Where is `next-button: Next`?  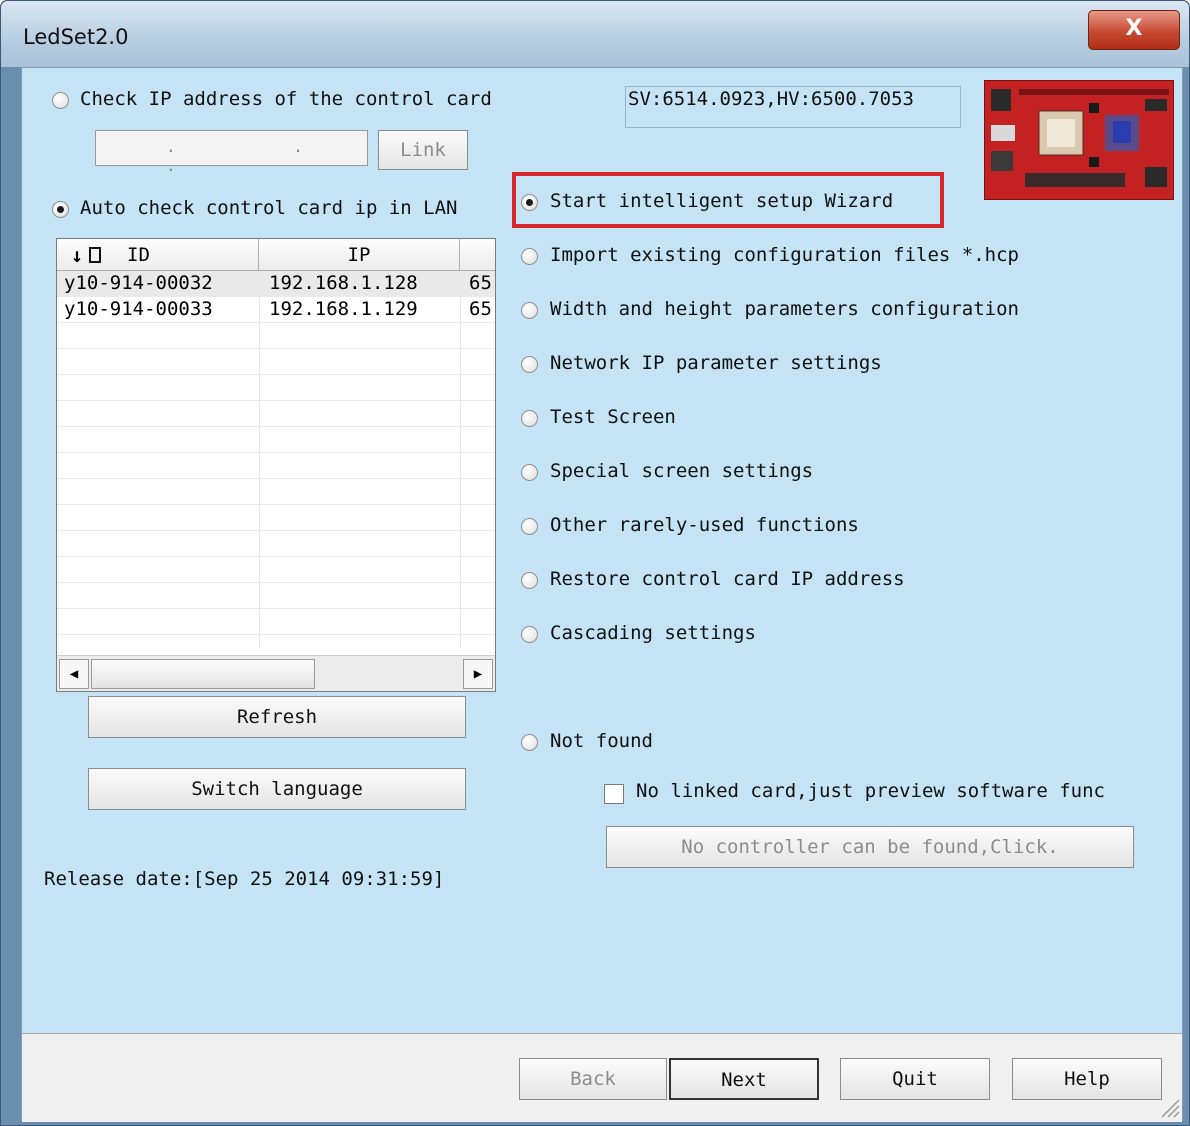
next-button: Next is located at coordinates (744, 1079).